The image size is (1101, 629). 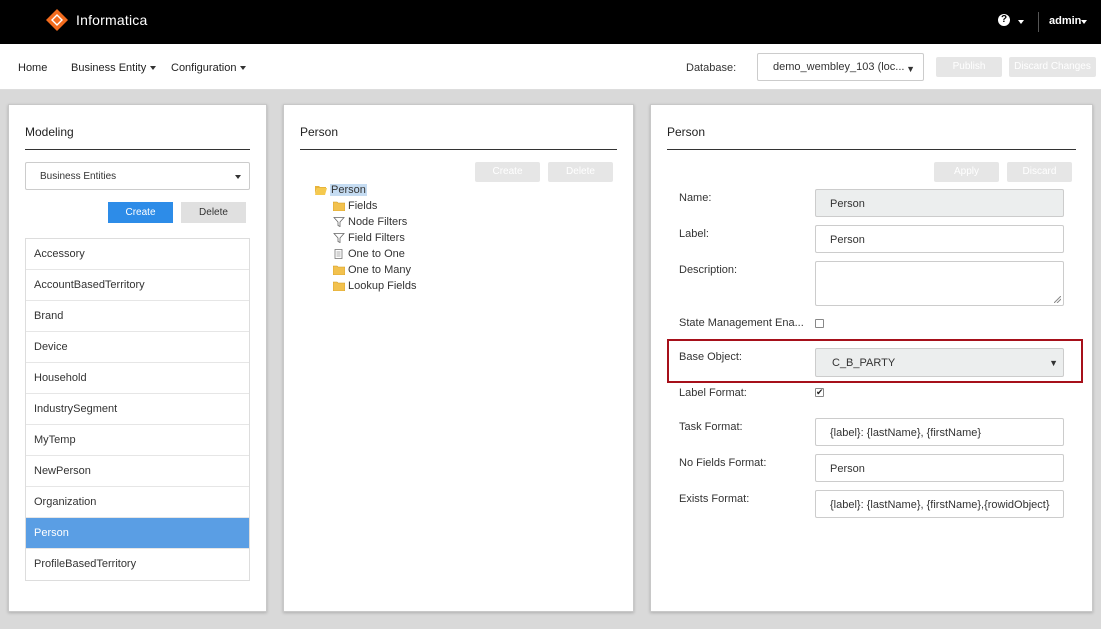 What do you see at coordinates (137, 254) in the screenshot?
I see `list-item: Accessory` at bounding box center [137, 254].